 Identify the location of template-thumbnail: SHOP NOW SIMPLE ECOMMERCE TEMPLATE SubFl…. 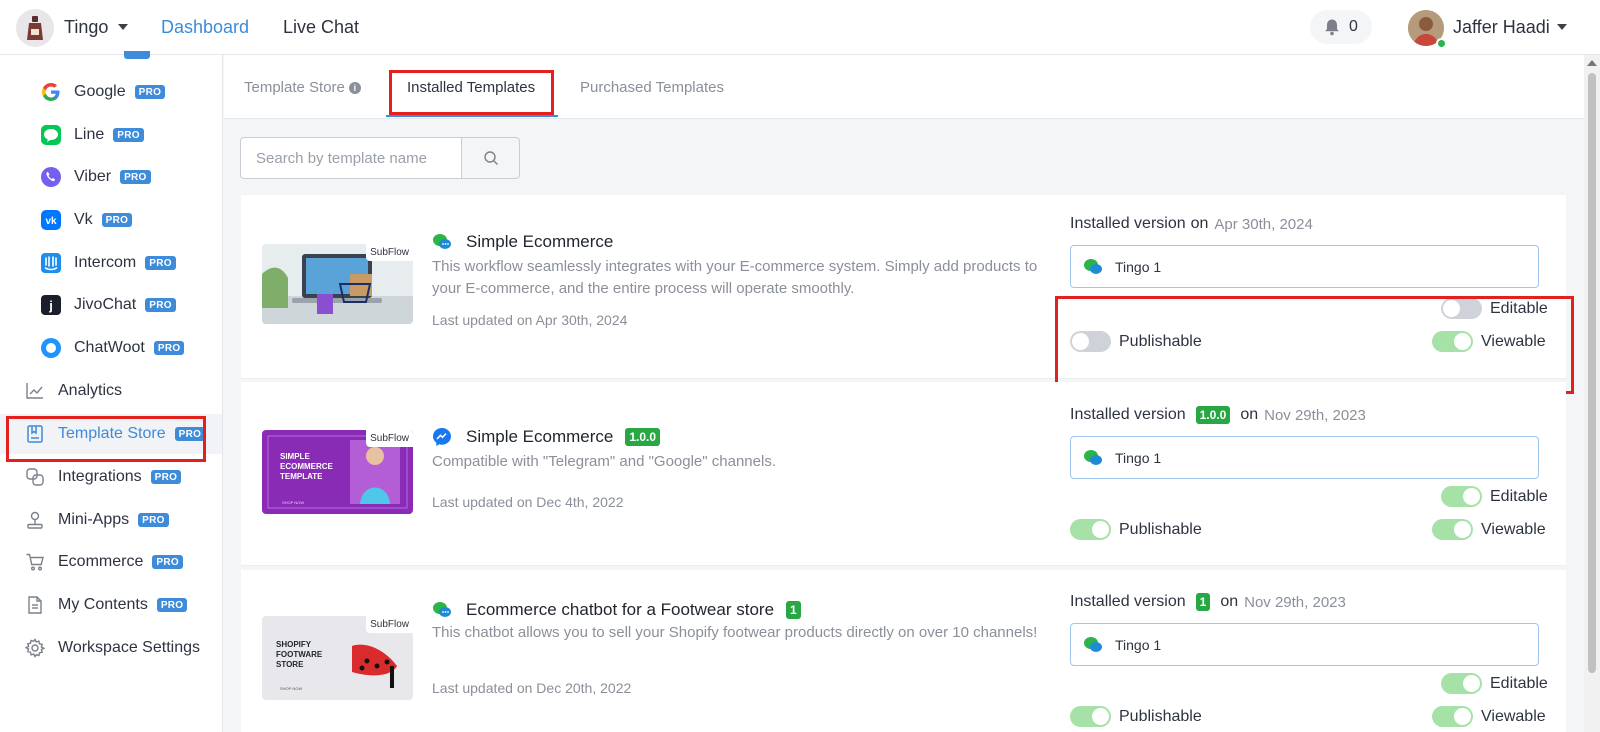
(337, 472).